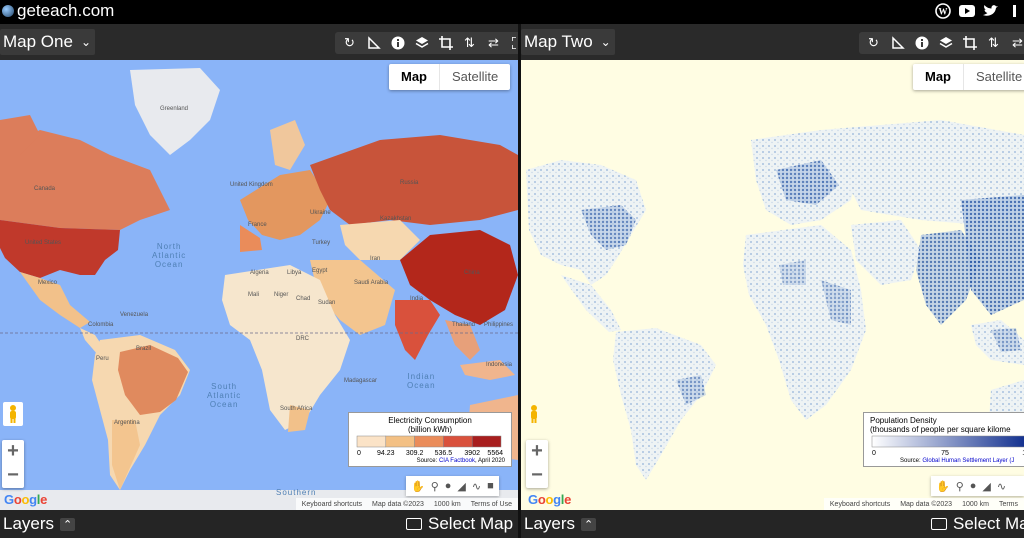 This screenshot has width=1024, height=538. I want to click on drawing-toolbar: ✋ ⚲ ● ◢ ∿ ■, so click(452, 486).